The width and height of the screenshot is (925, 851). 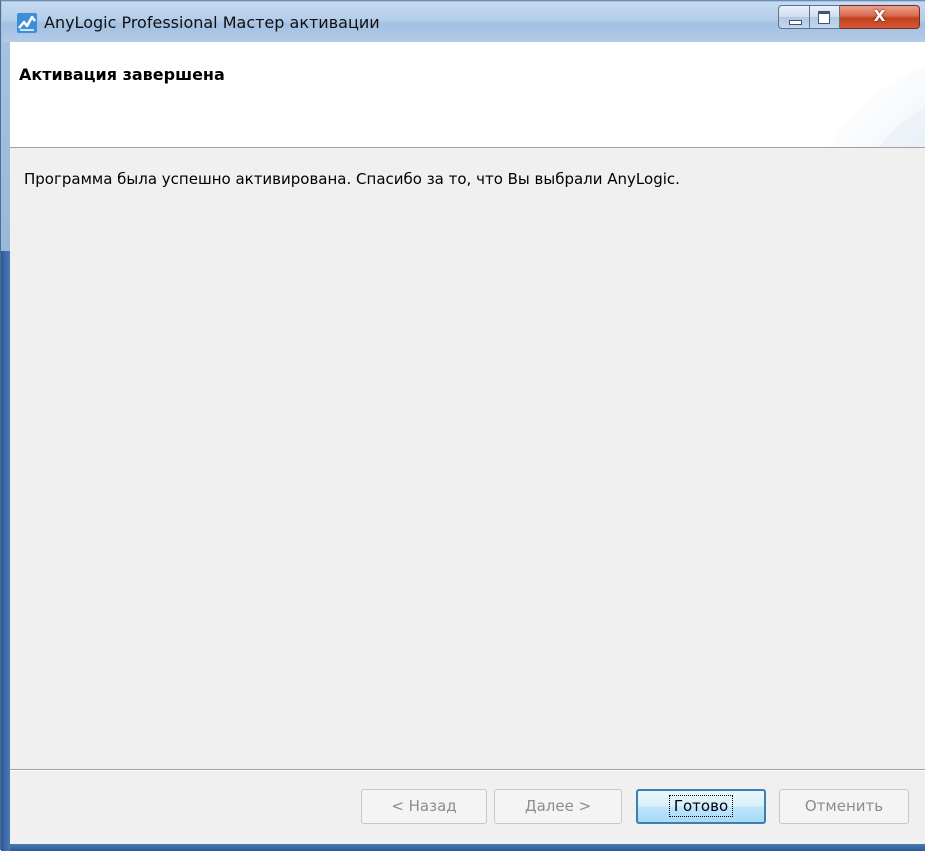 I want to click on anylogic-logo-icon, so click(x=27, y=23).